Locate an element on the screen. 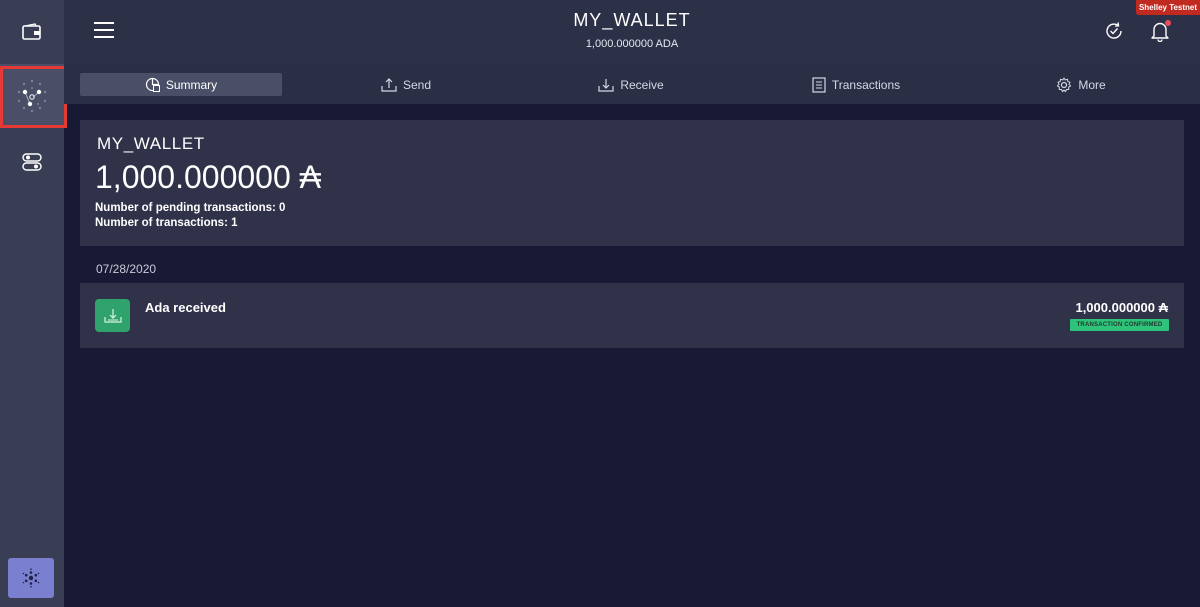  tab-label: Send is located at coordinates (417, 84).